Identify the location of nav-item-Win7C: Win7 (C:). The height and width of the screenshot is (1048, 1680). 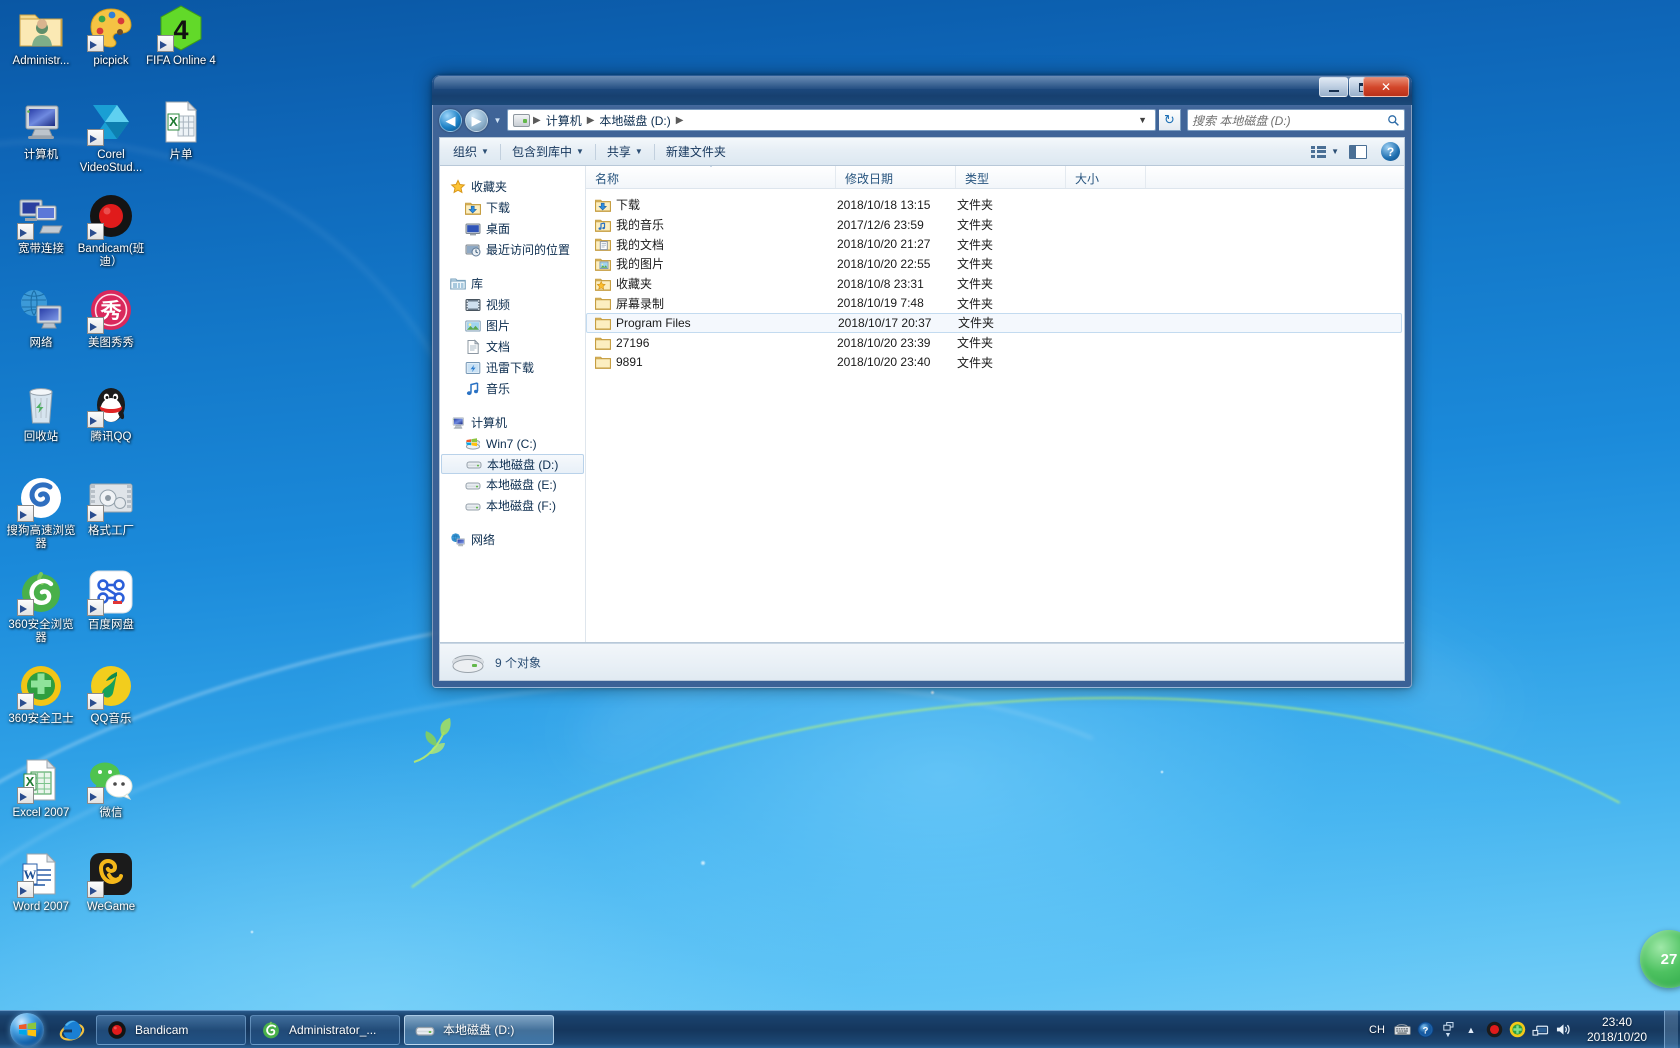
(512, 443).